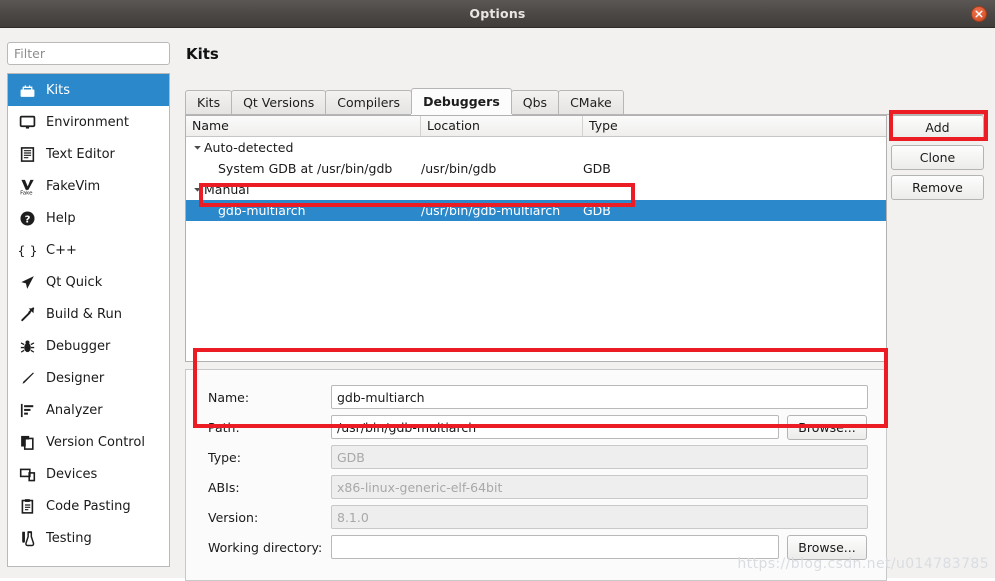 This screenshot has width=995, height=581. I want to click on remove-button: Remove, so click(937, 187).